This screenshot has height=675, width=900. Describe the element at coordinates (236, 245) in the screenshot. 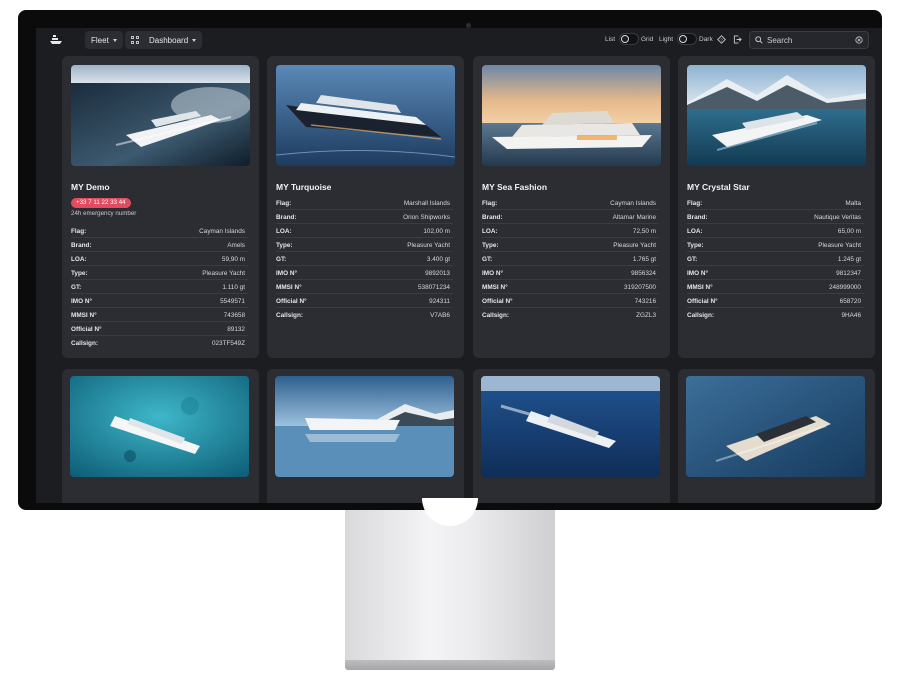

I see `spec-value: Amels` at that location.